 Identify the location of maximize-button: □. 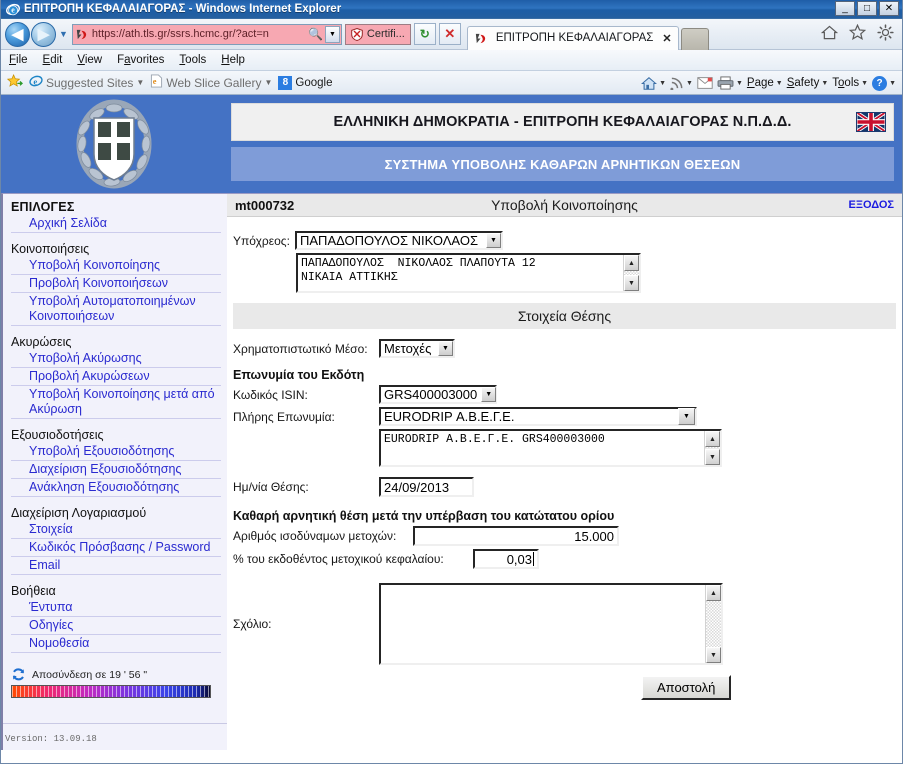
(867, 8).